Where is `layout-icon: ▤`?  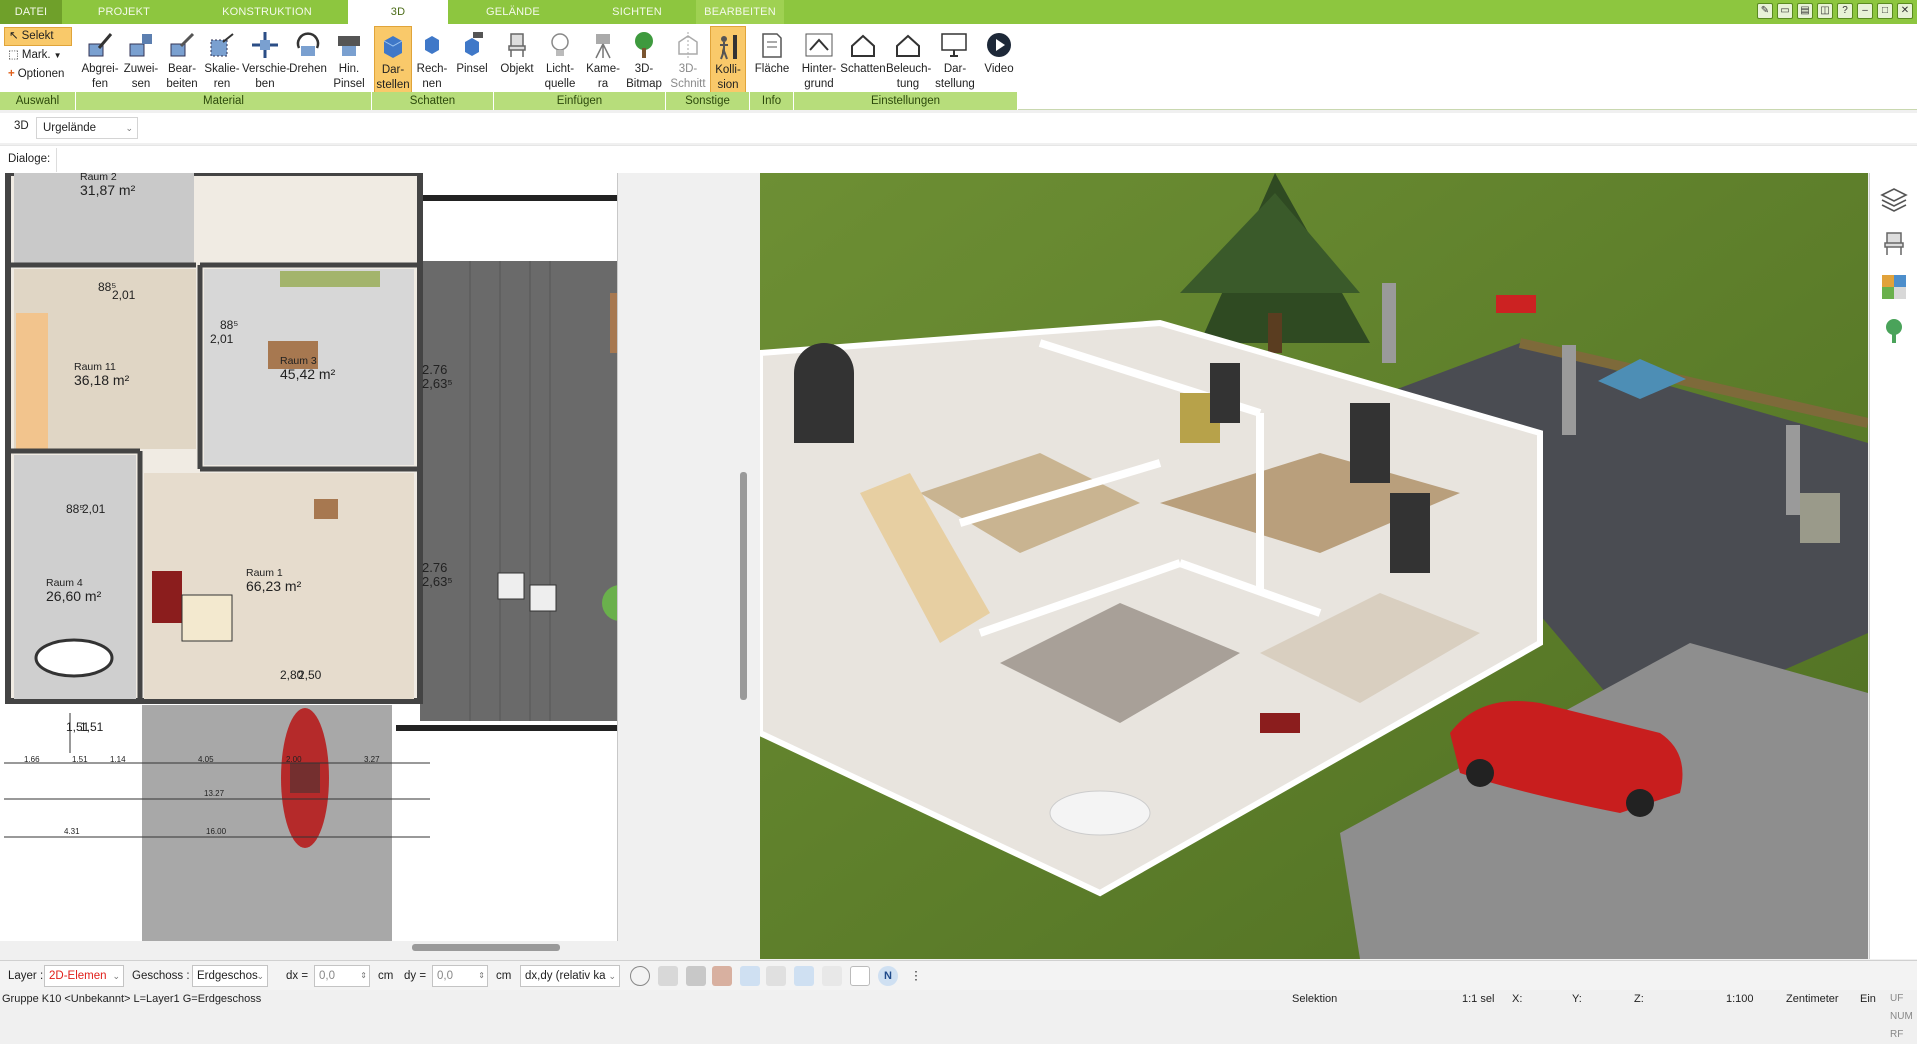 layout-icon: ▤ is located at coordinates (1805, 11).